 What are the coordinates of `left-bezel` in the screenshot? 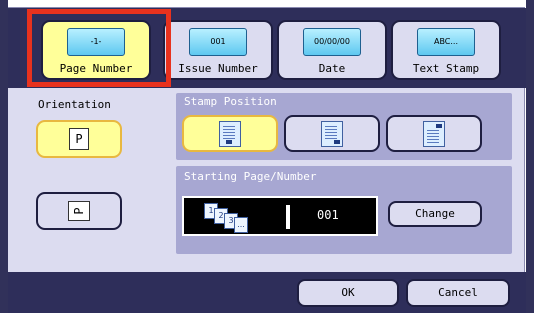 It's located at (4, 156).